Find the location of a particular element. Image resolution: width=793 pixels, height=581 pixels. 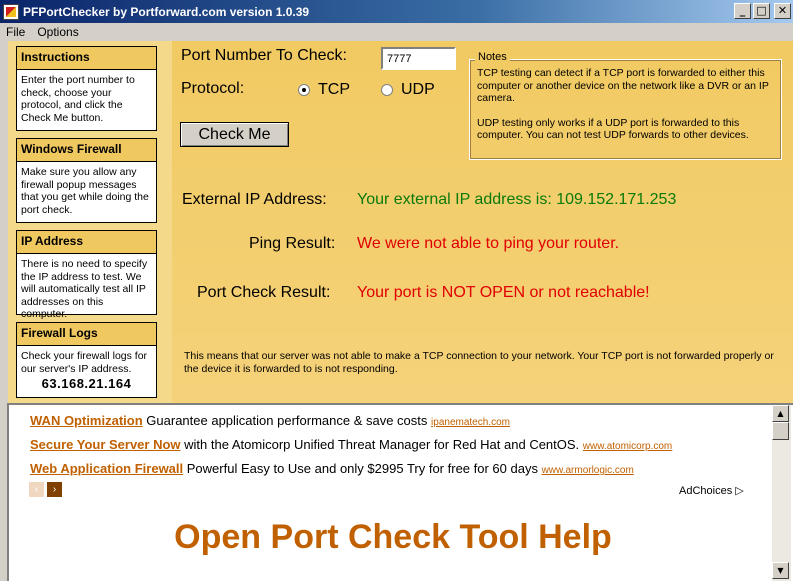

ping-label: Ping Result: is located at coordinates (292, 243).